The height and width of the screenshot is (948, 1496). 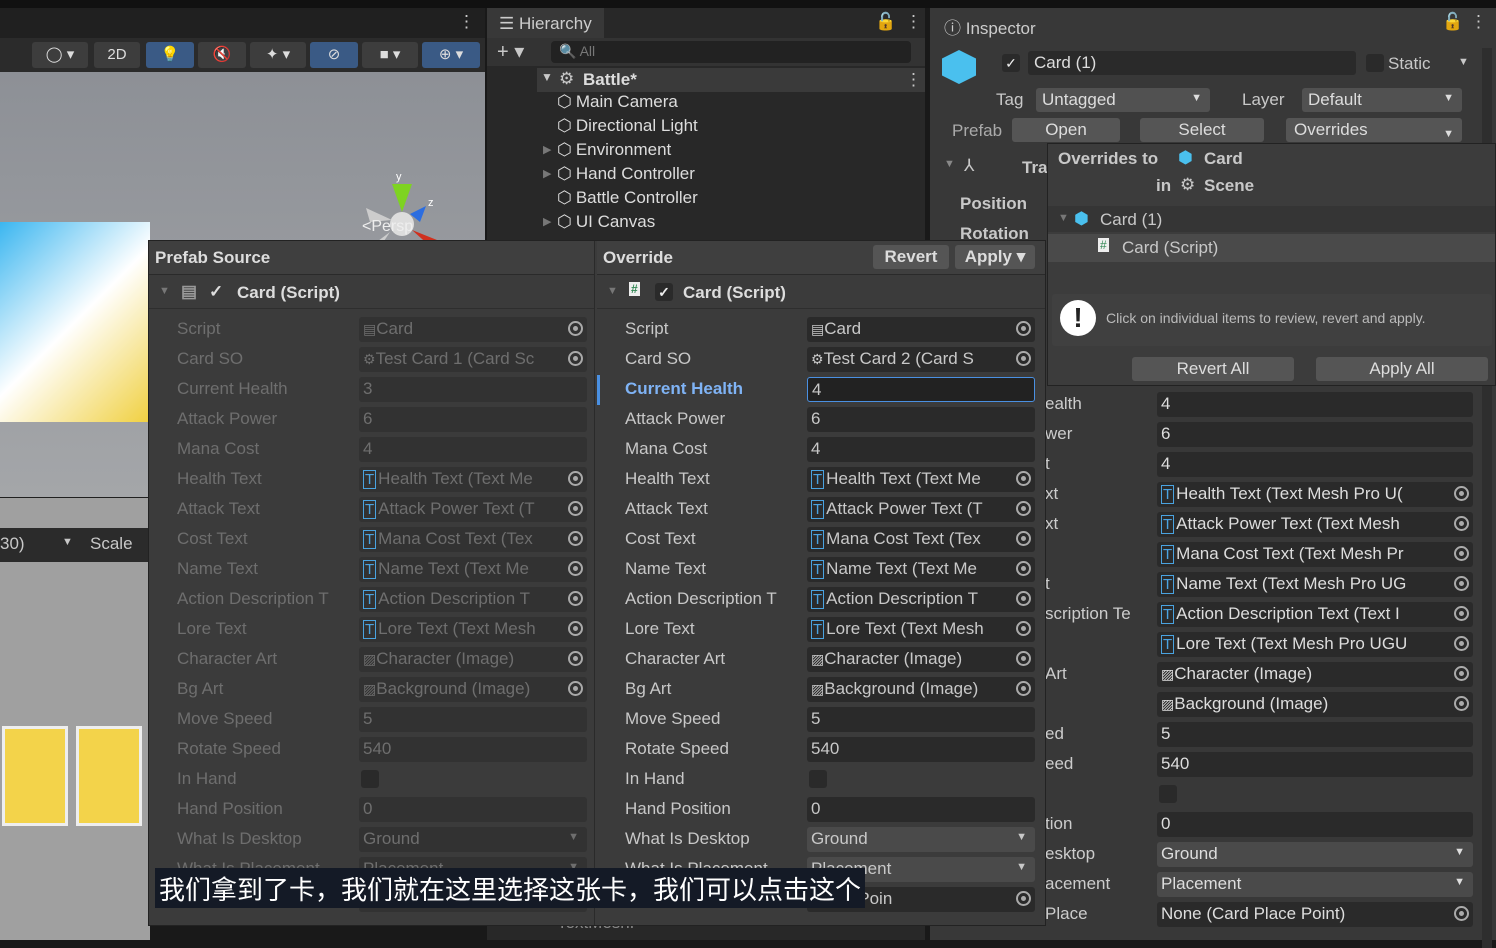 I want to click on property-value: ▤Card, so click(x=921, y=329).